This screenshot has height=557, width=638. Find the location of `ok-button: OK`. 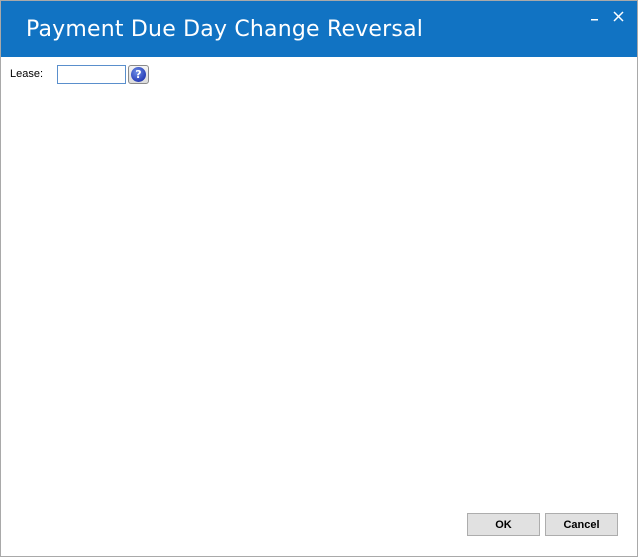

ok-button: OK is located at coordinates (503, 524).